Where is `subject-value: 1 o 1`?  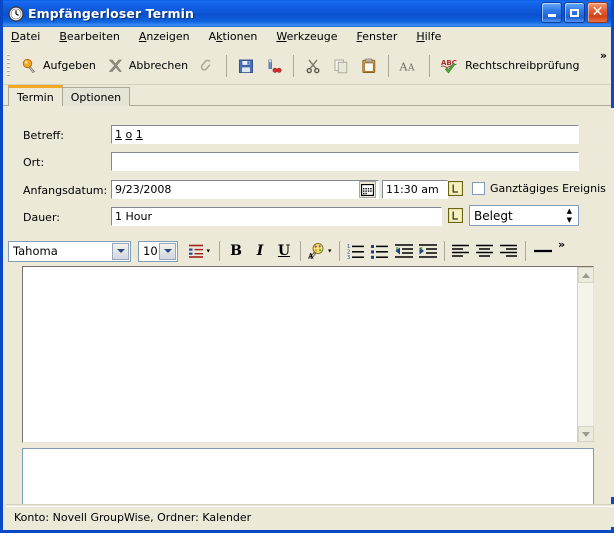 subject-value: 1 o 1 is located at coordinates (129, 134).